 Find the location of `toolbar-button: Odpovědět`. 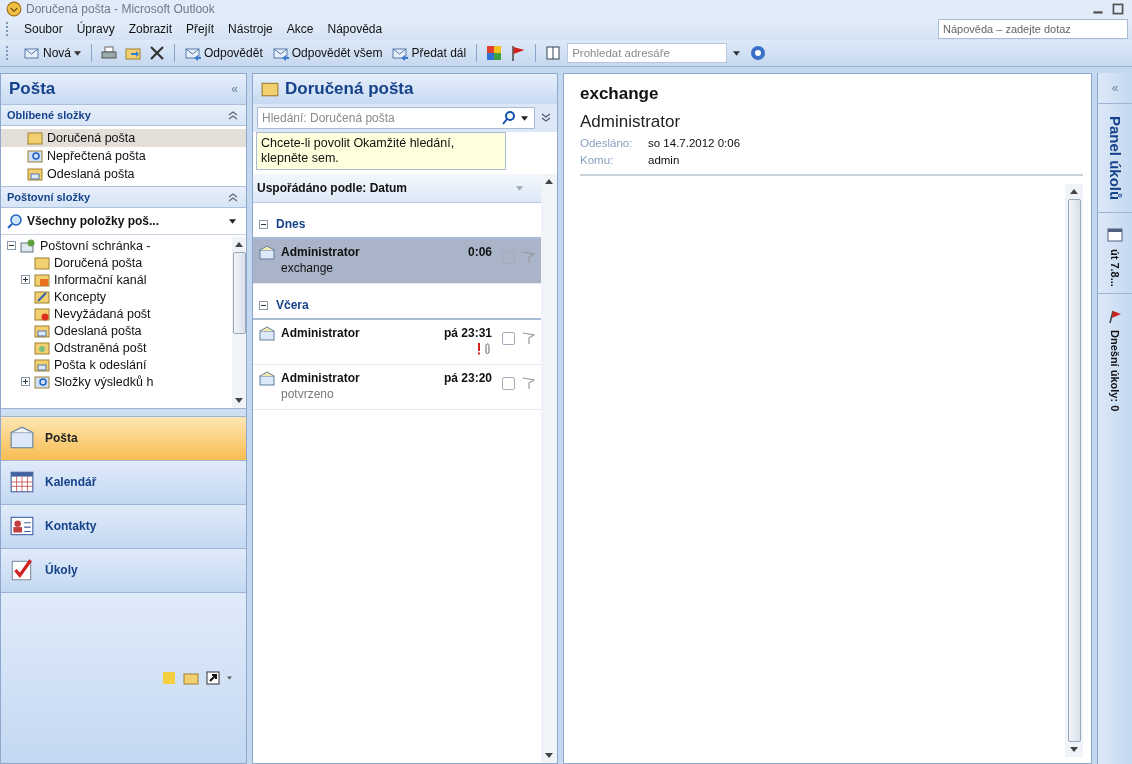

toolbar-button: Odpovědět is located at coordinates (224, 53).